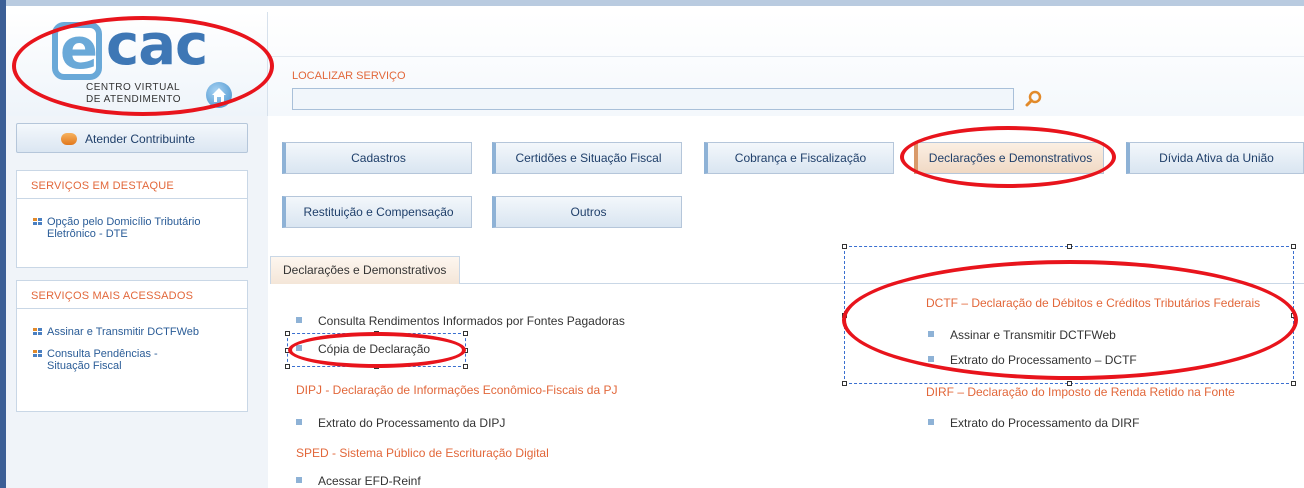 This screenshot has height=488, width=1304. What do you see at coordinates (102, 360) in the screenshot?
I see `sidebar-item-label: Consulta Pendências - Situação Fiscal` at bounding box center [102, 360].